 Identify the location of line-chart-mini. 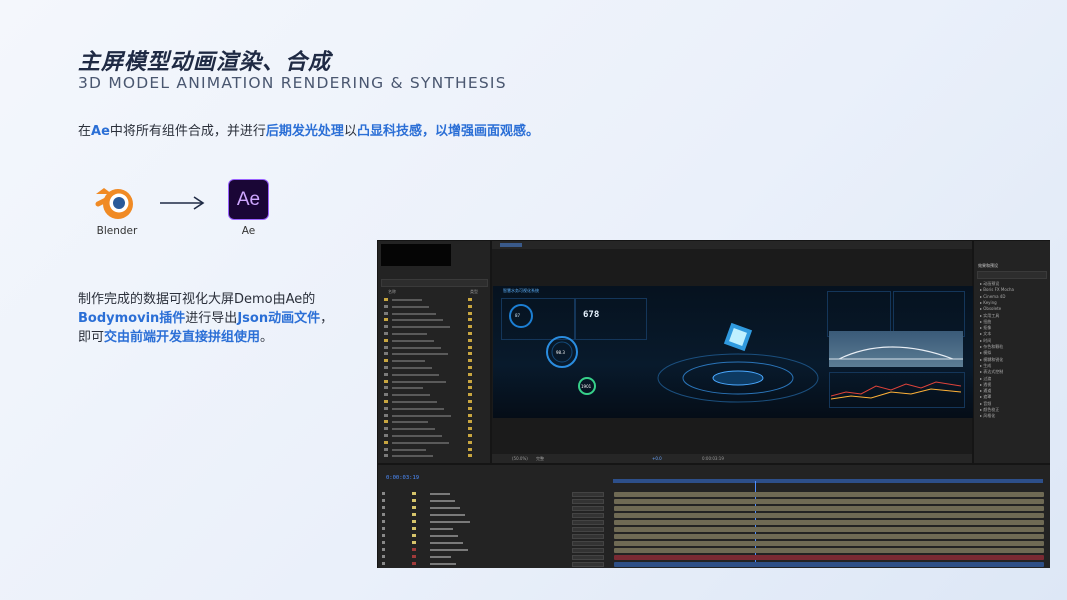
(896, 390).